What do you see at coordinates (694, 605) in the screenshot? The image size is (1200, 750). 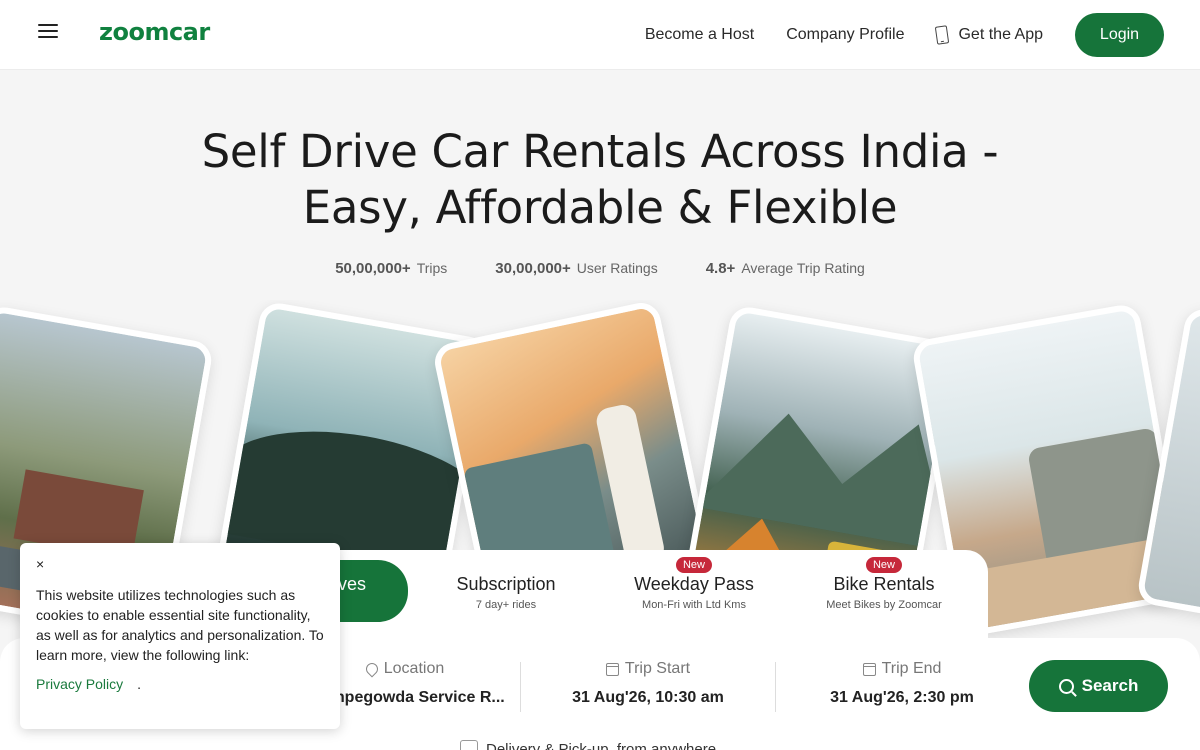 I see `tab-subtitle: Mon-Fri with Ltd Kms` at bounding box center [694, 605].